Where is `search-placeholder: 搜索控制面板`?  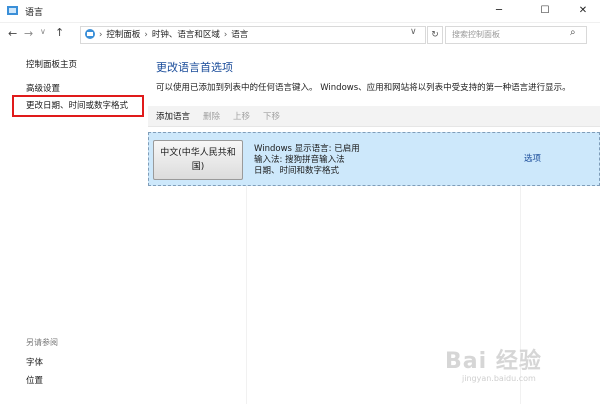 search-placeholder: 搜索控制面板 is located at coordinates (476, 34).